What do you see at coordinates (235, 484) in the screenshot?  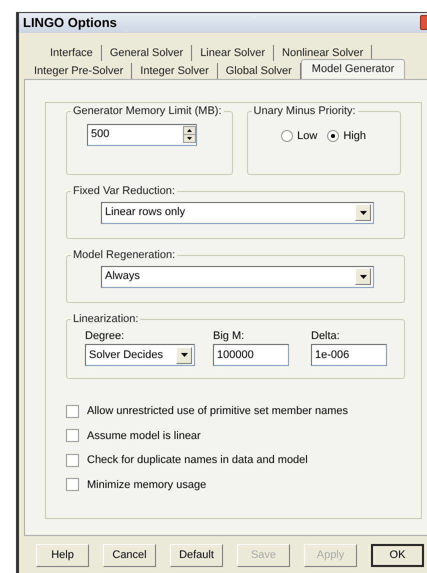 I see `checkbox-option: Minimize memory usage` at bounding box center [235, 484].